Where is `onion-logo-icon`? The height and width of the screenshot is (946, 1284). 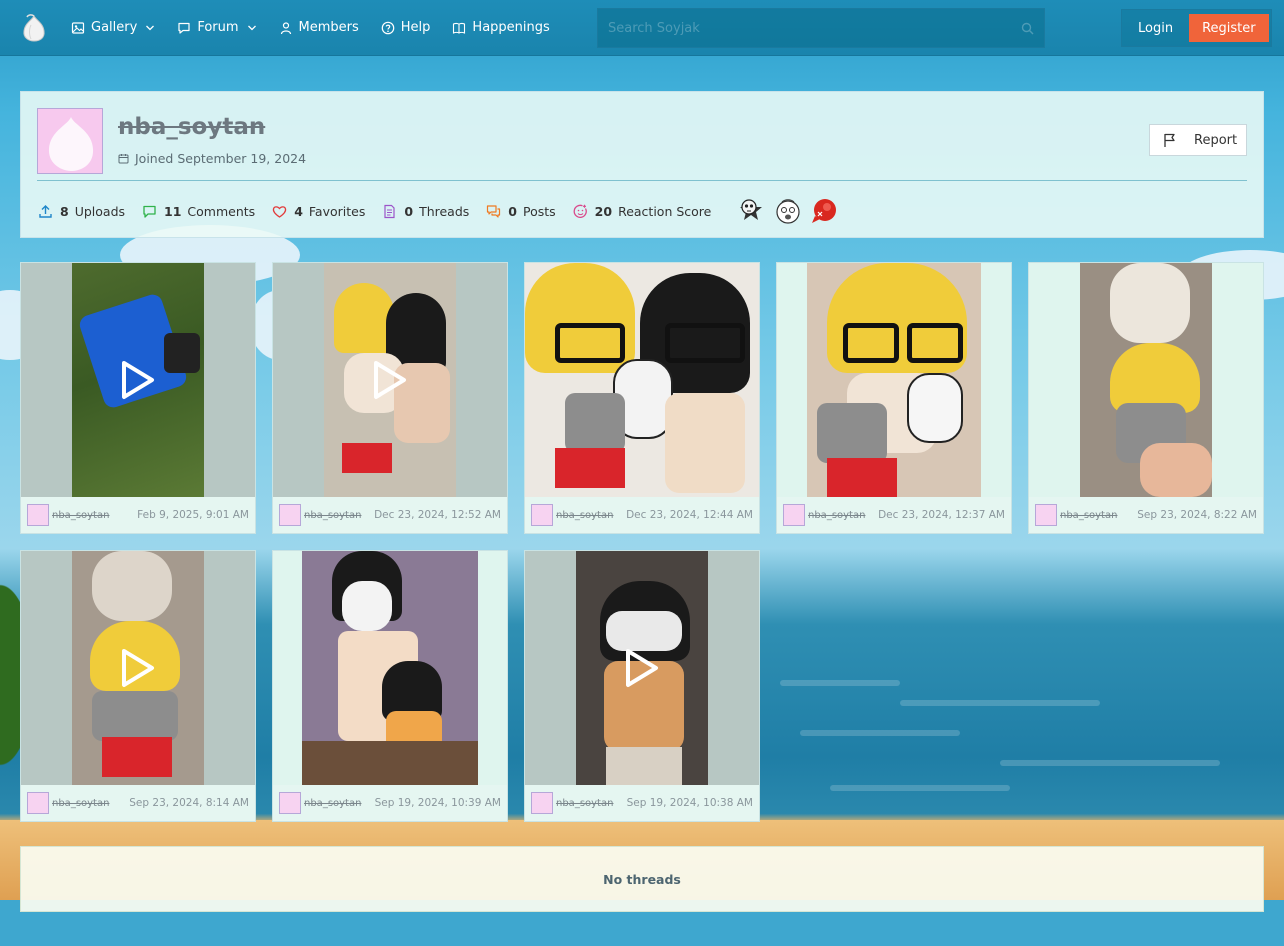
onion-logo-icon is located at coordinates (34, 27).